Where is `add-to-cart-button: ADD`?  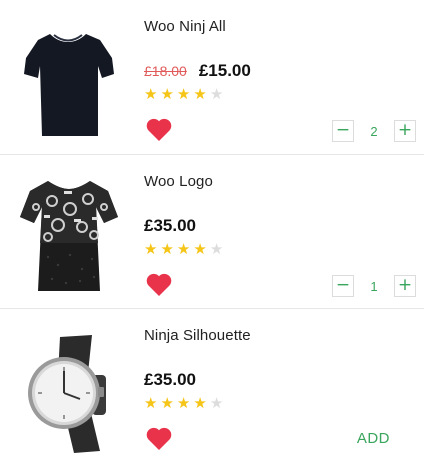
add-to-cart-button: ADD is located at coordinates (373, 438).